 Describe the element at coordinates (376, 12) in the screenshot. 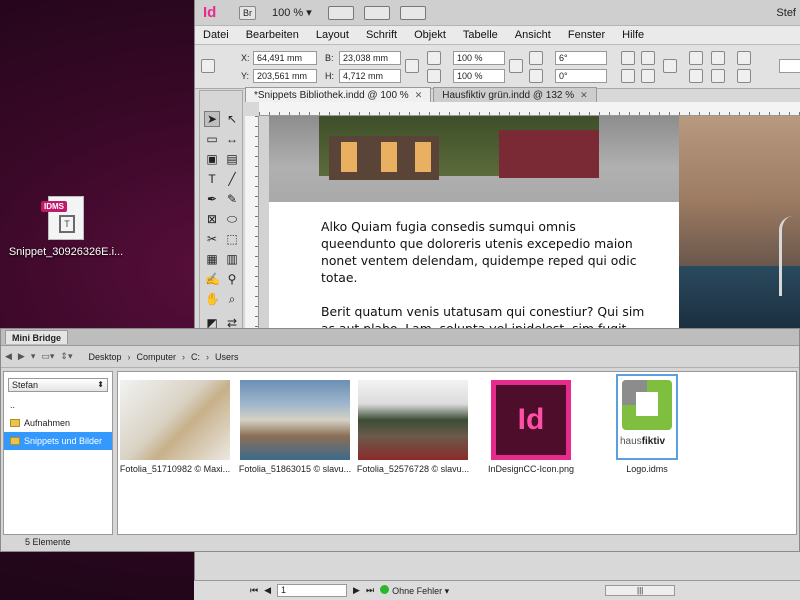

I see `screen-mode-icon` at that location.